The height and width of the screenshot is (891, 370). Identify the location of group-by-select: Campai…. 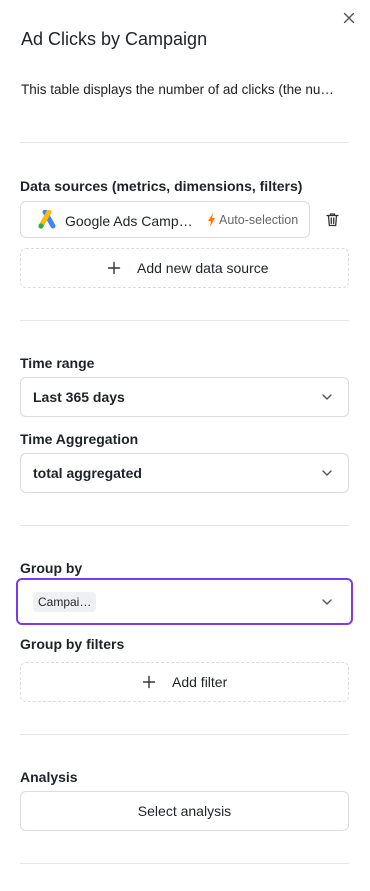
(184, 601).